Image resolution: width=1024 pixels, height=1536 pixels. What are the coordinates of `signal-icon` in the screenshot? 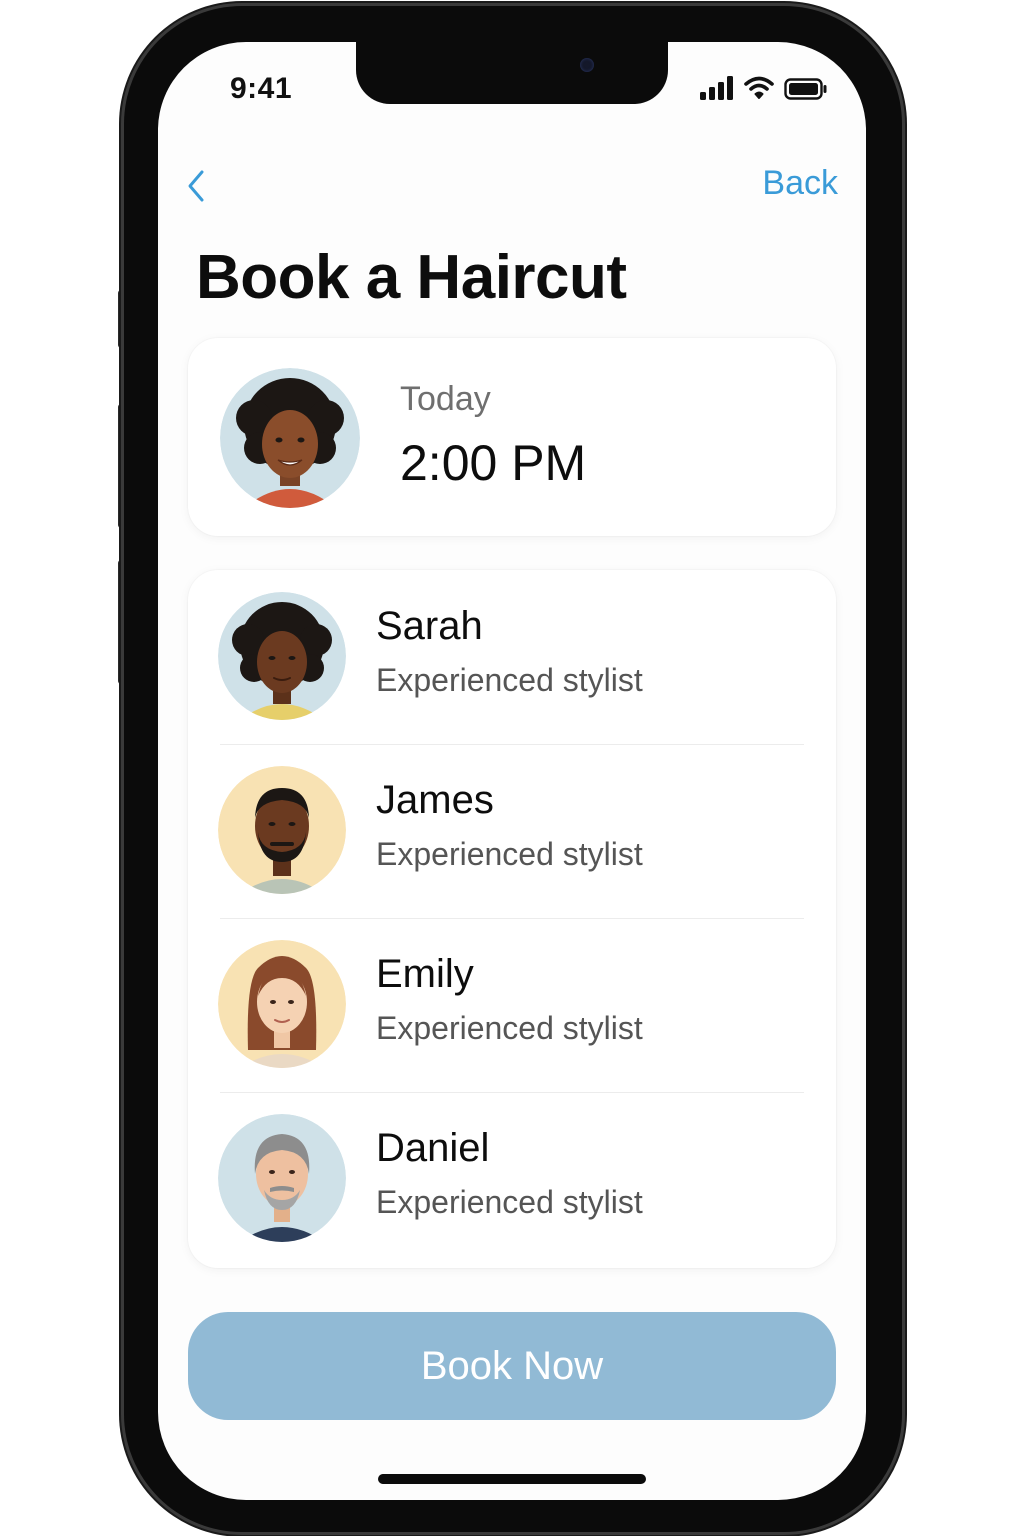 It's located at (716, 88).